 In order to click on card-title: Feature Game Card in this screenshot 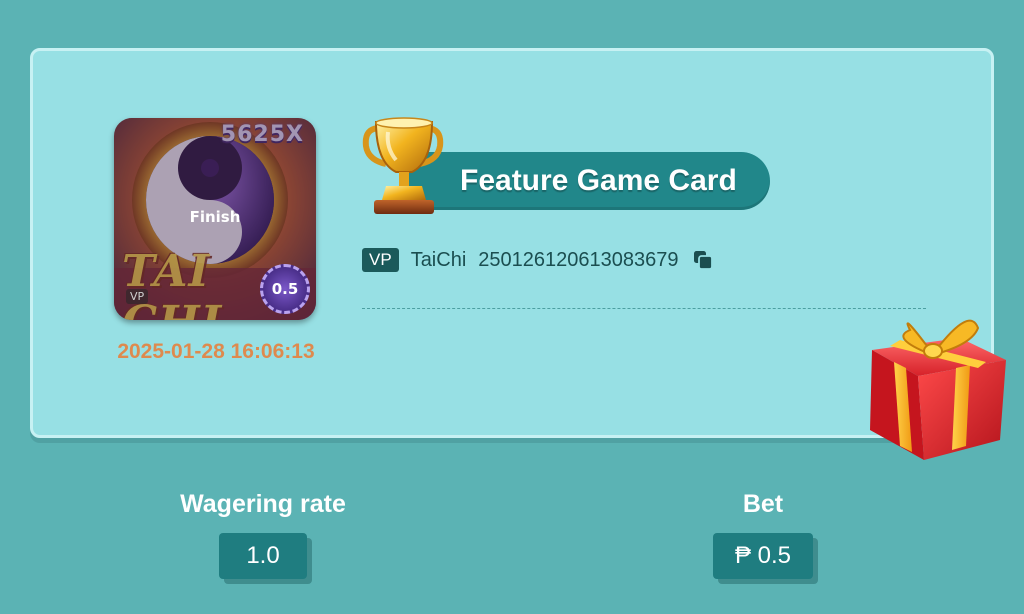, I will do `click(598, 180)`.